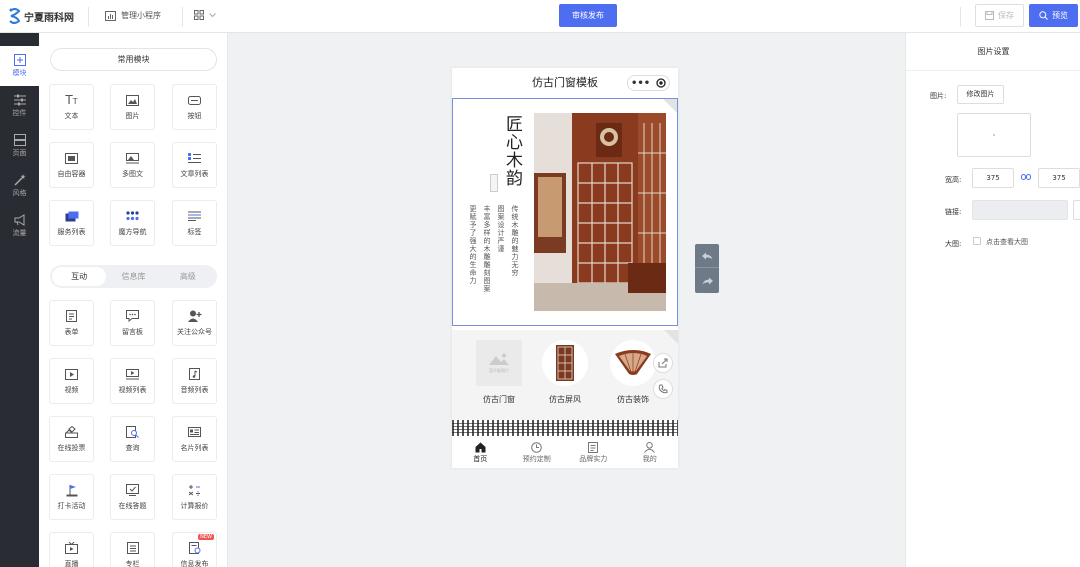 The width and height of the screenshot is (1080, 567). Describe the element at coordinates (19, 226) in the screenshot. I see `nav-item-traffic: 流量` at that location.